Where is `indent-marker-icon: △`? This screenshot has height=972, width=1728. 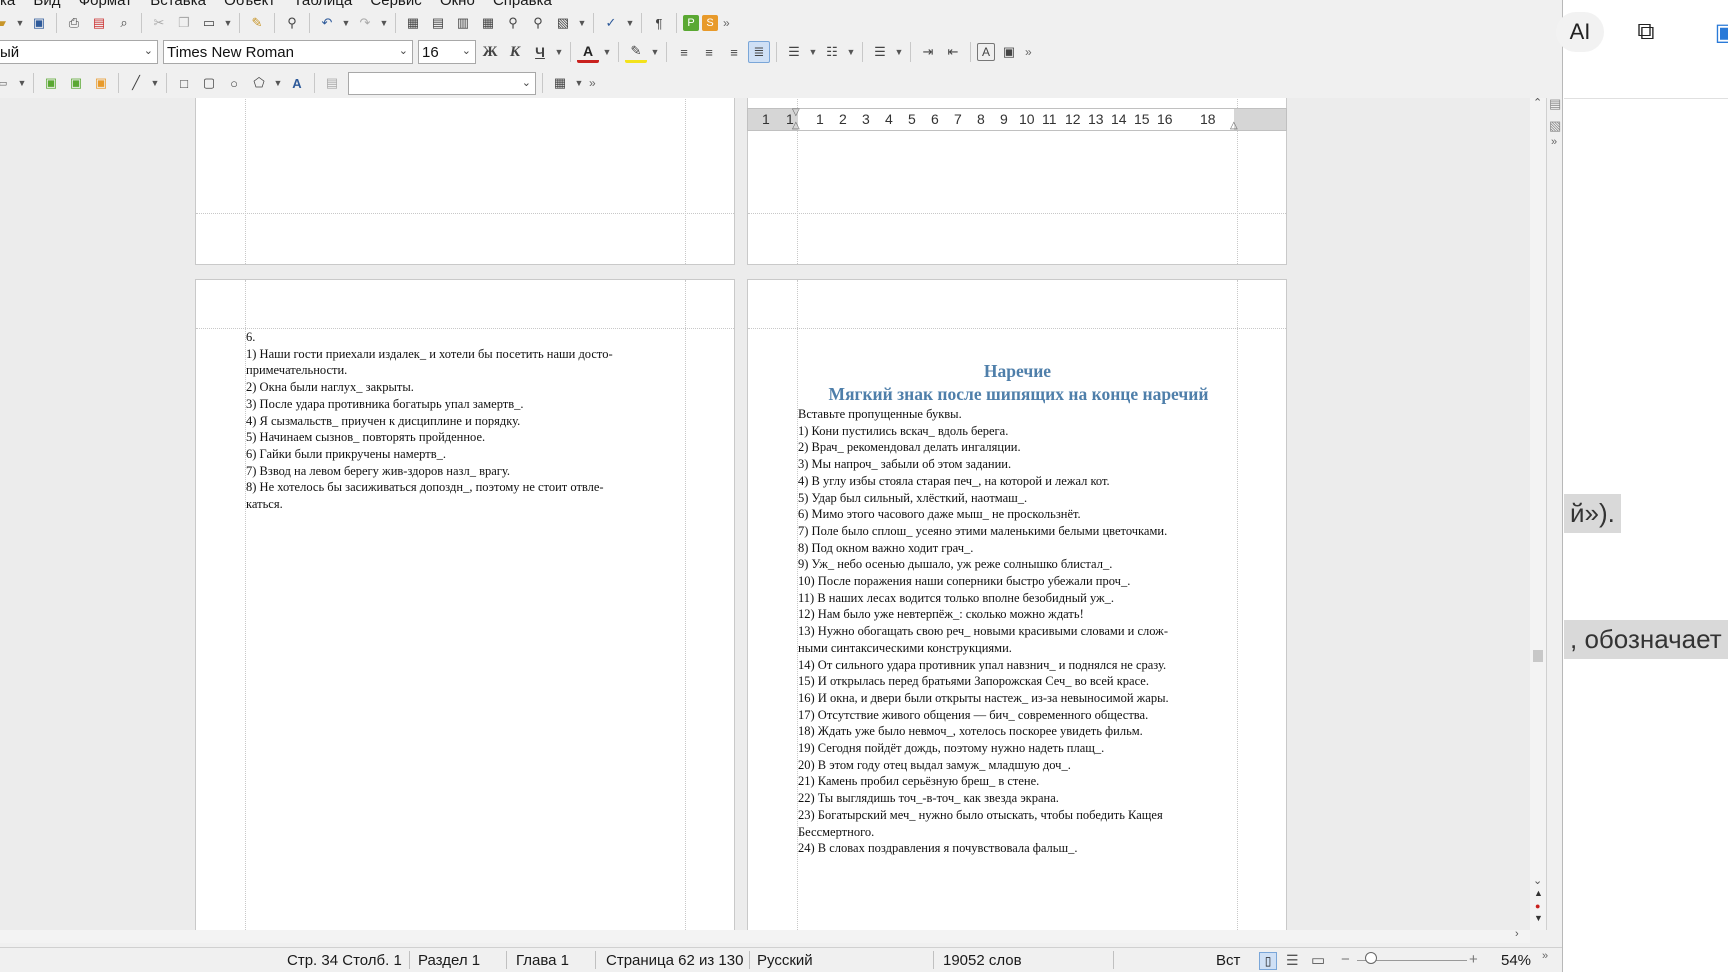
indent-marker-icon: △ is located at coordinates (1234, 125).